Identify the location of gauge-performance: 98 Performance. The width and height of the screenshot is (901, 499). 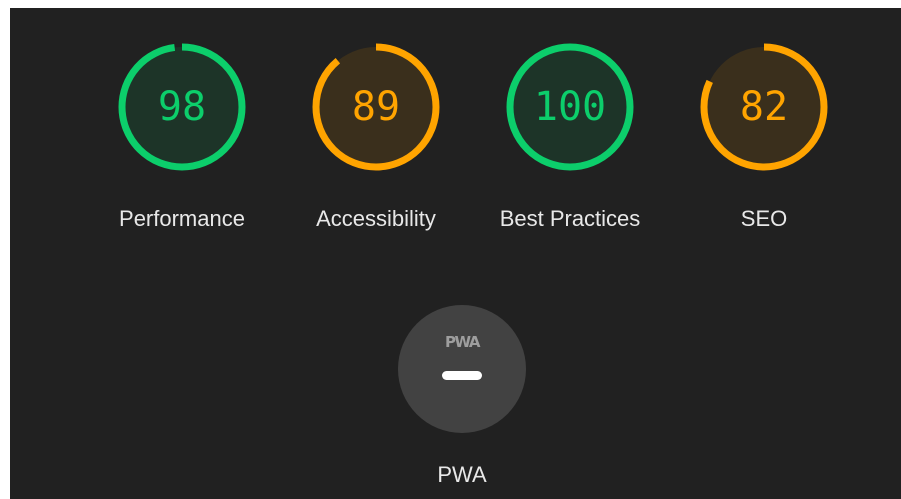
(182, 141).